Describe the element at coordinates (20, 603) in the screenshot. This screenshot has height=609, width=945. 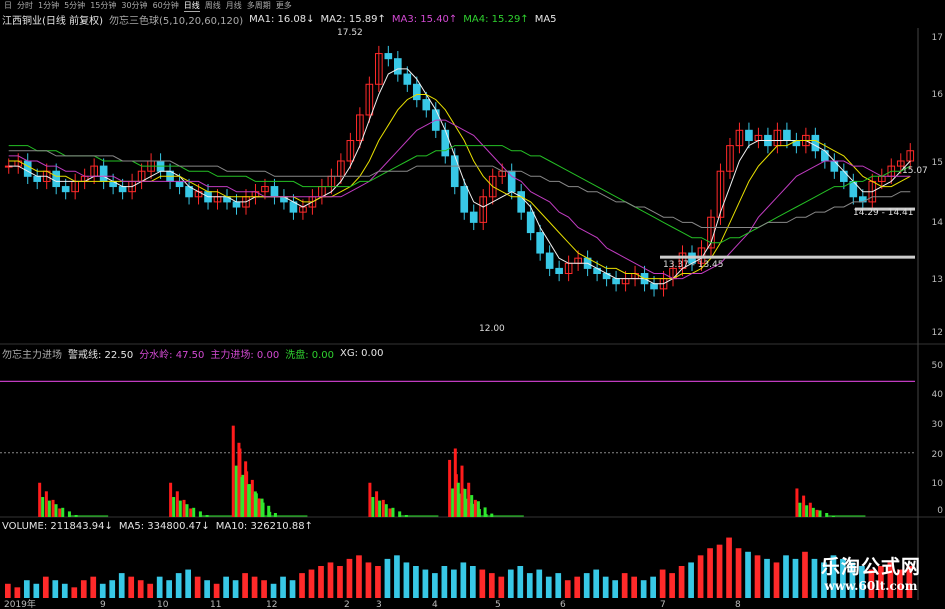
I see `date-tick-label: 2019年` at that location.